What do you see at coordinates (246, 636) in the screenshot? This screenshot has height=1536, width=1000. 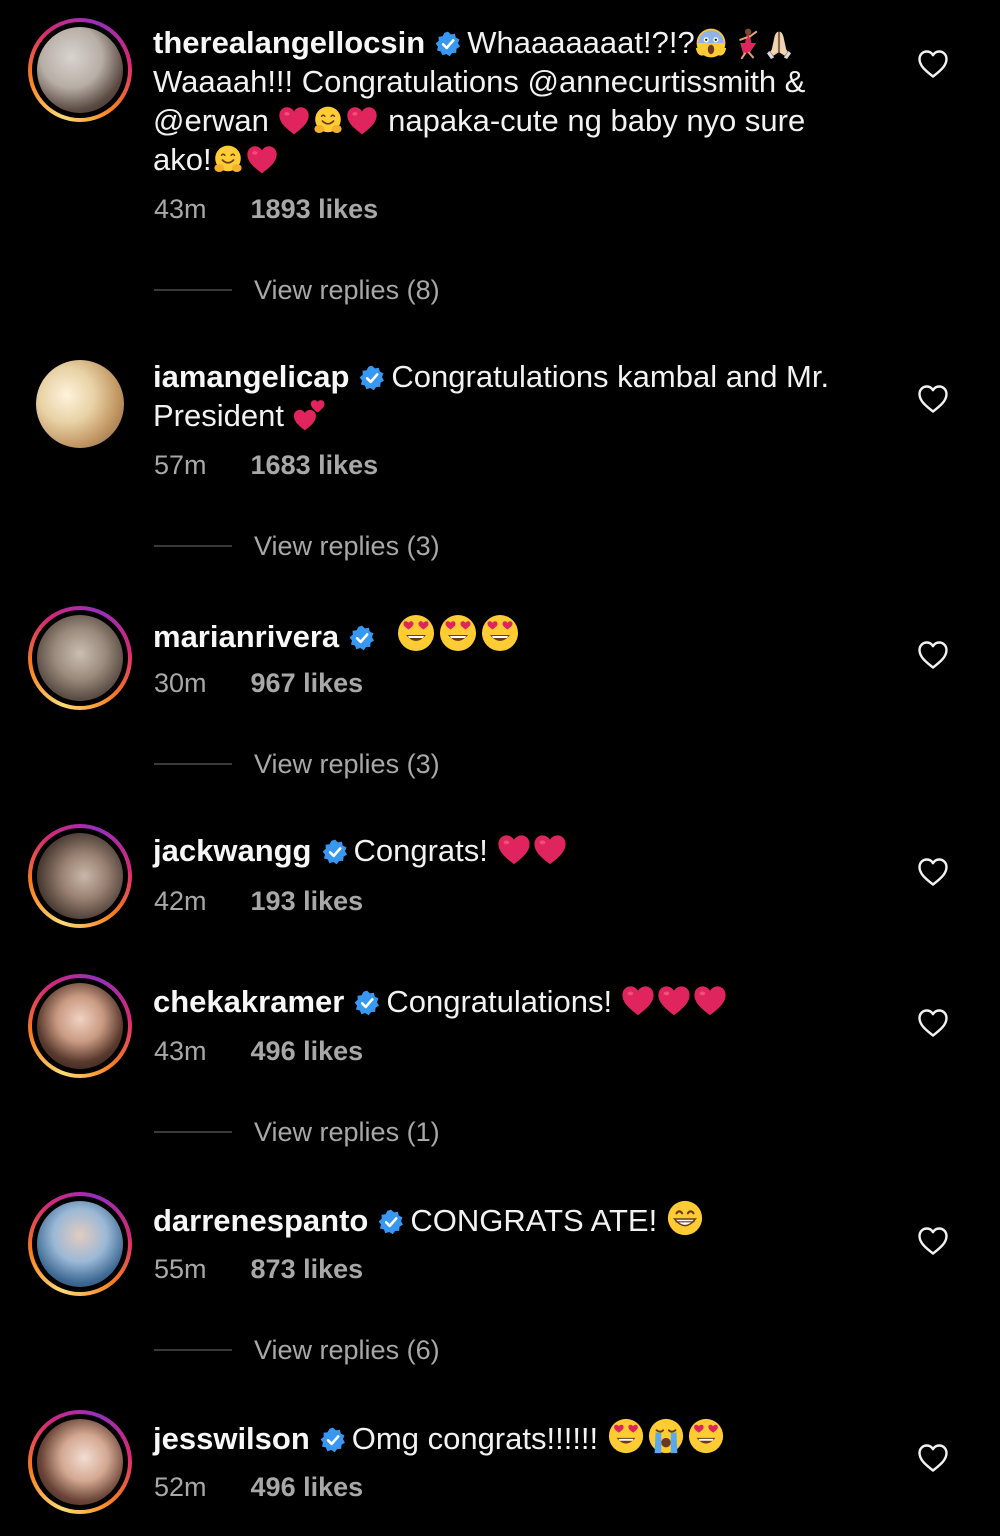 I see `username: marianrivera` at bounding box center [246, 636].